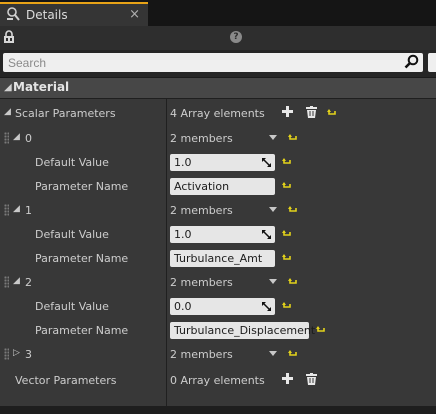  Describe the element at coordinates (8, 87) in the screenshot. I see `collapse-arrow-icon: ◢` at that location.